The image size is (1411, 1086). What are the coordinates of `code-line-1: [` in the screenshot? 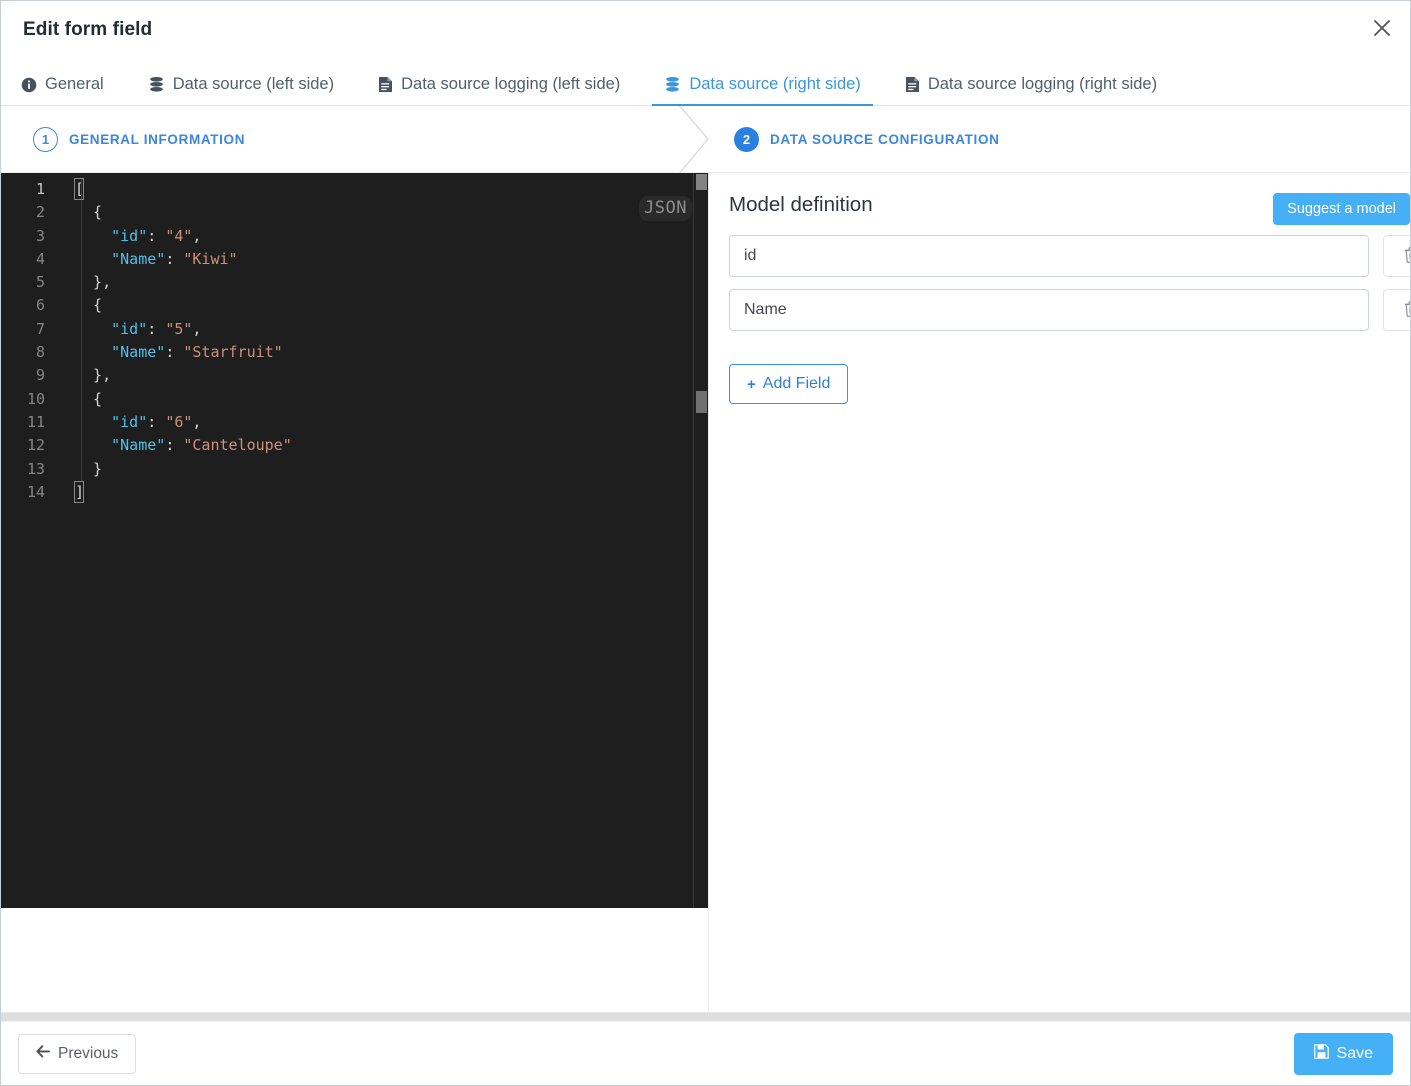 It's located at (80, 189).